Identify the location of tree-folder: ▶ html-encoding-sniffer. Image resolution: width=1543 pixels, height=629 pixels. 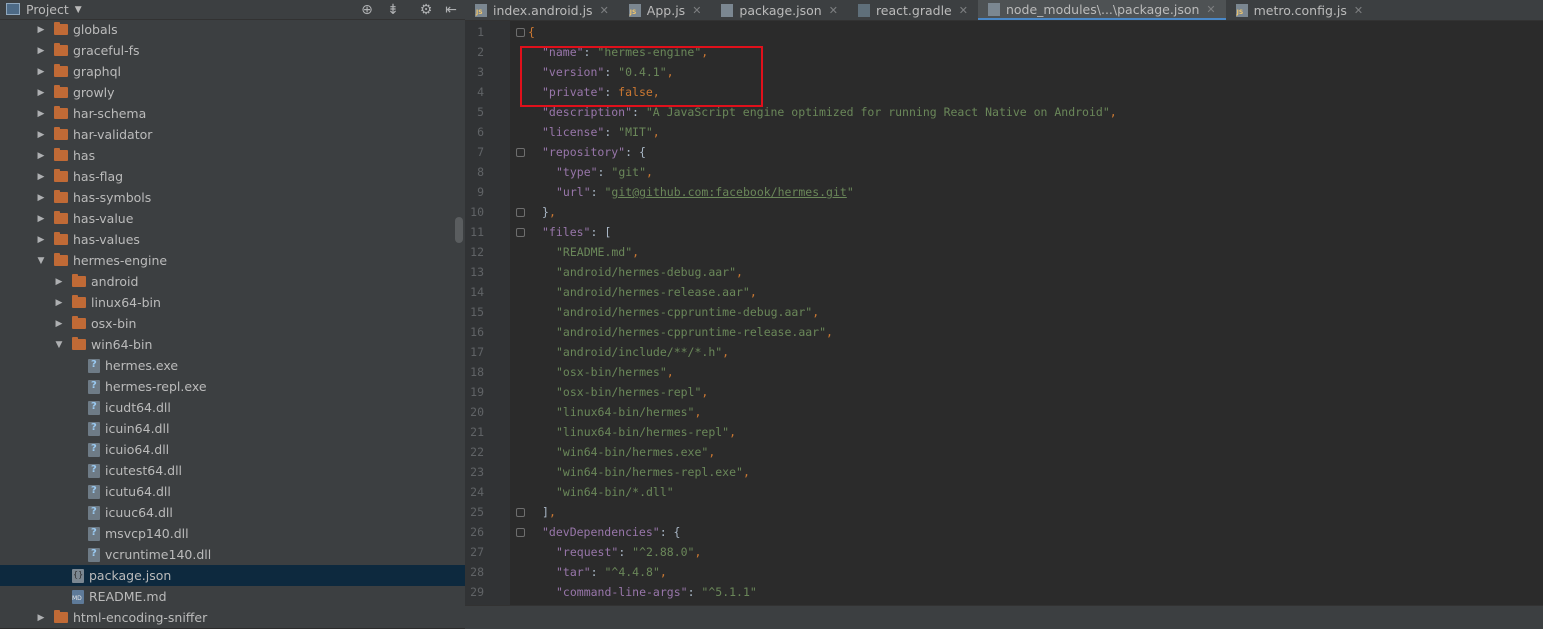
(232, 617).